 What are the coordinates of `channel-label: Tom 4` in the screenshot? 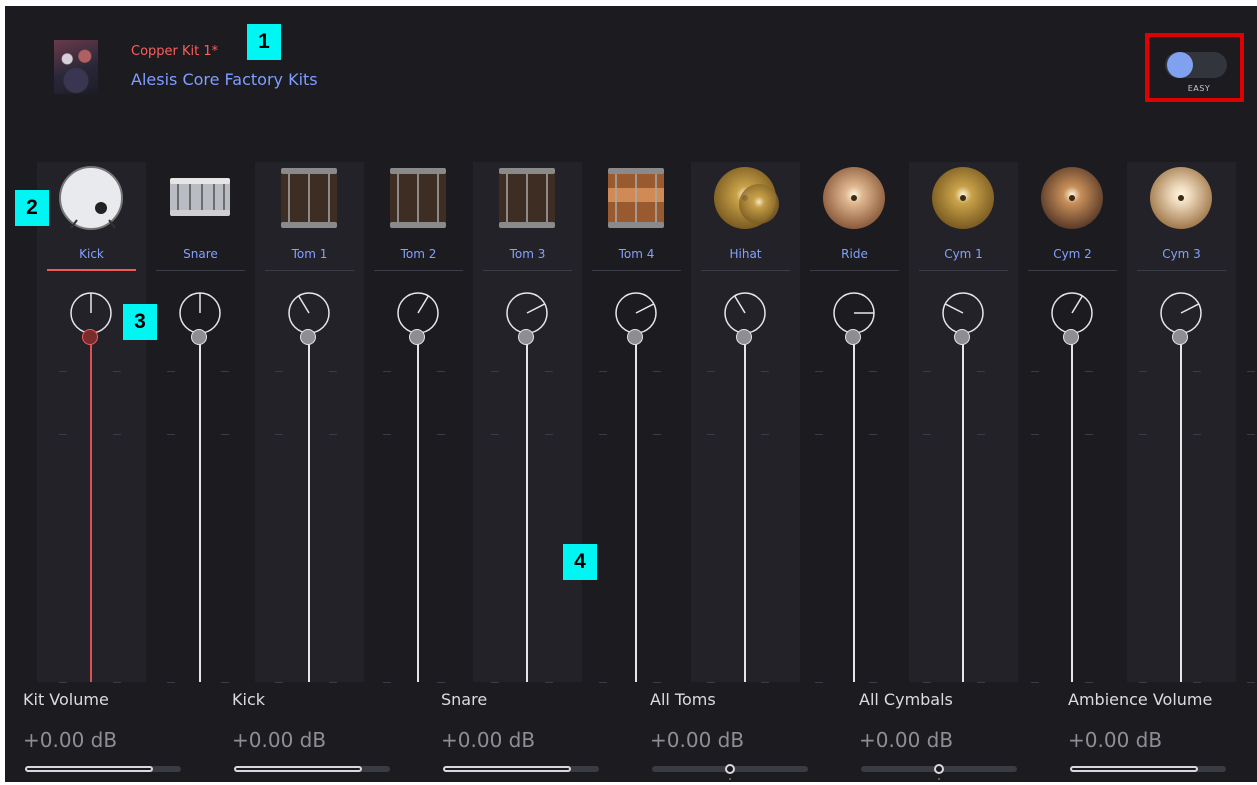 It's located at (636, 254).